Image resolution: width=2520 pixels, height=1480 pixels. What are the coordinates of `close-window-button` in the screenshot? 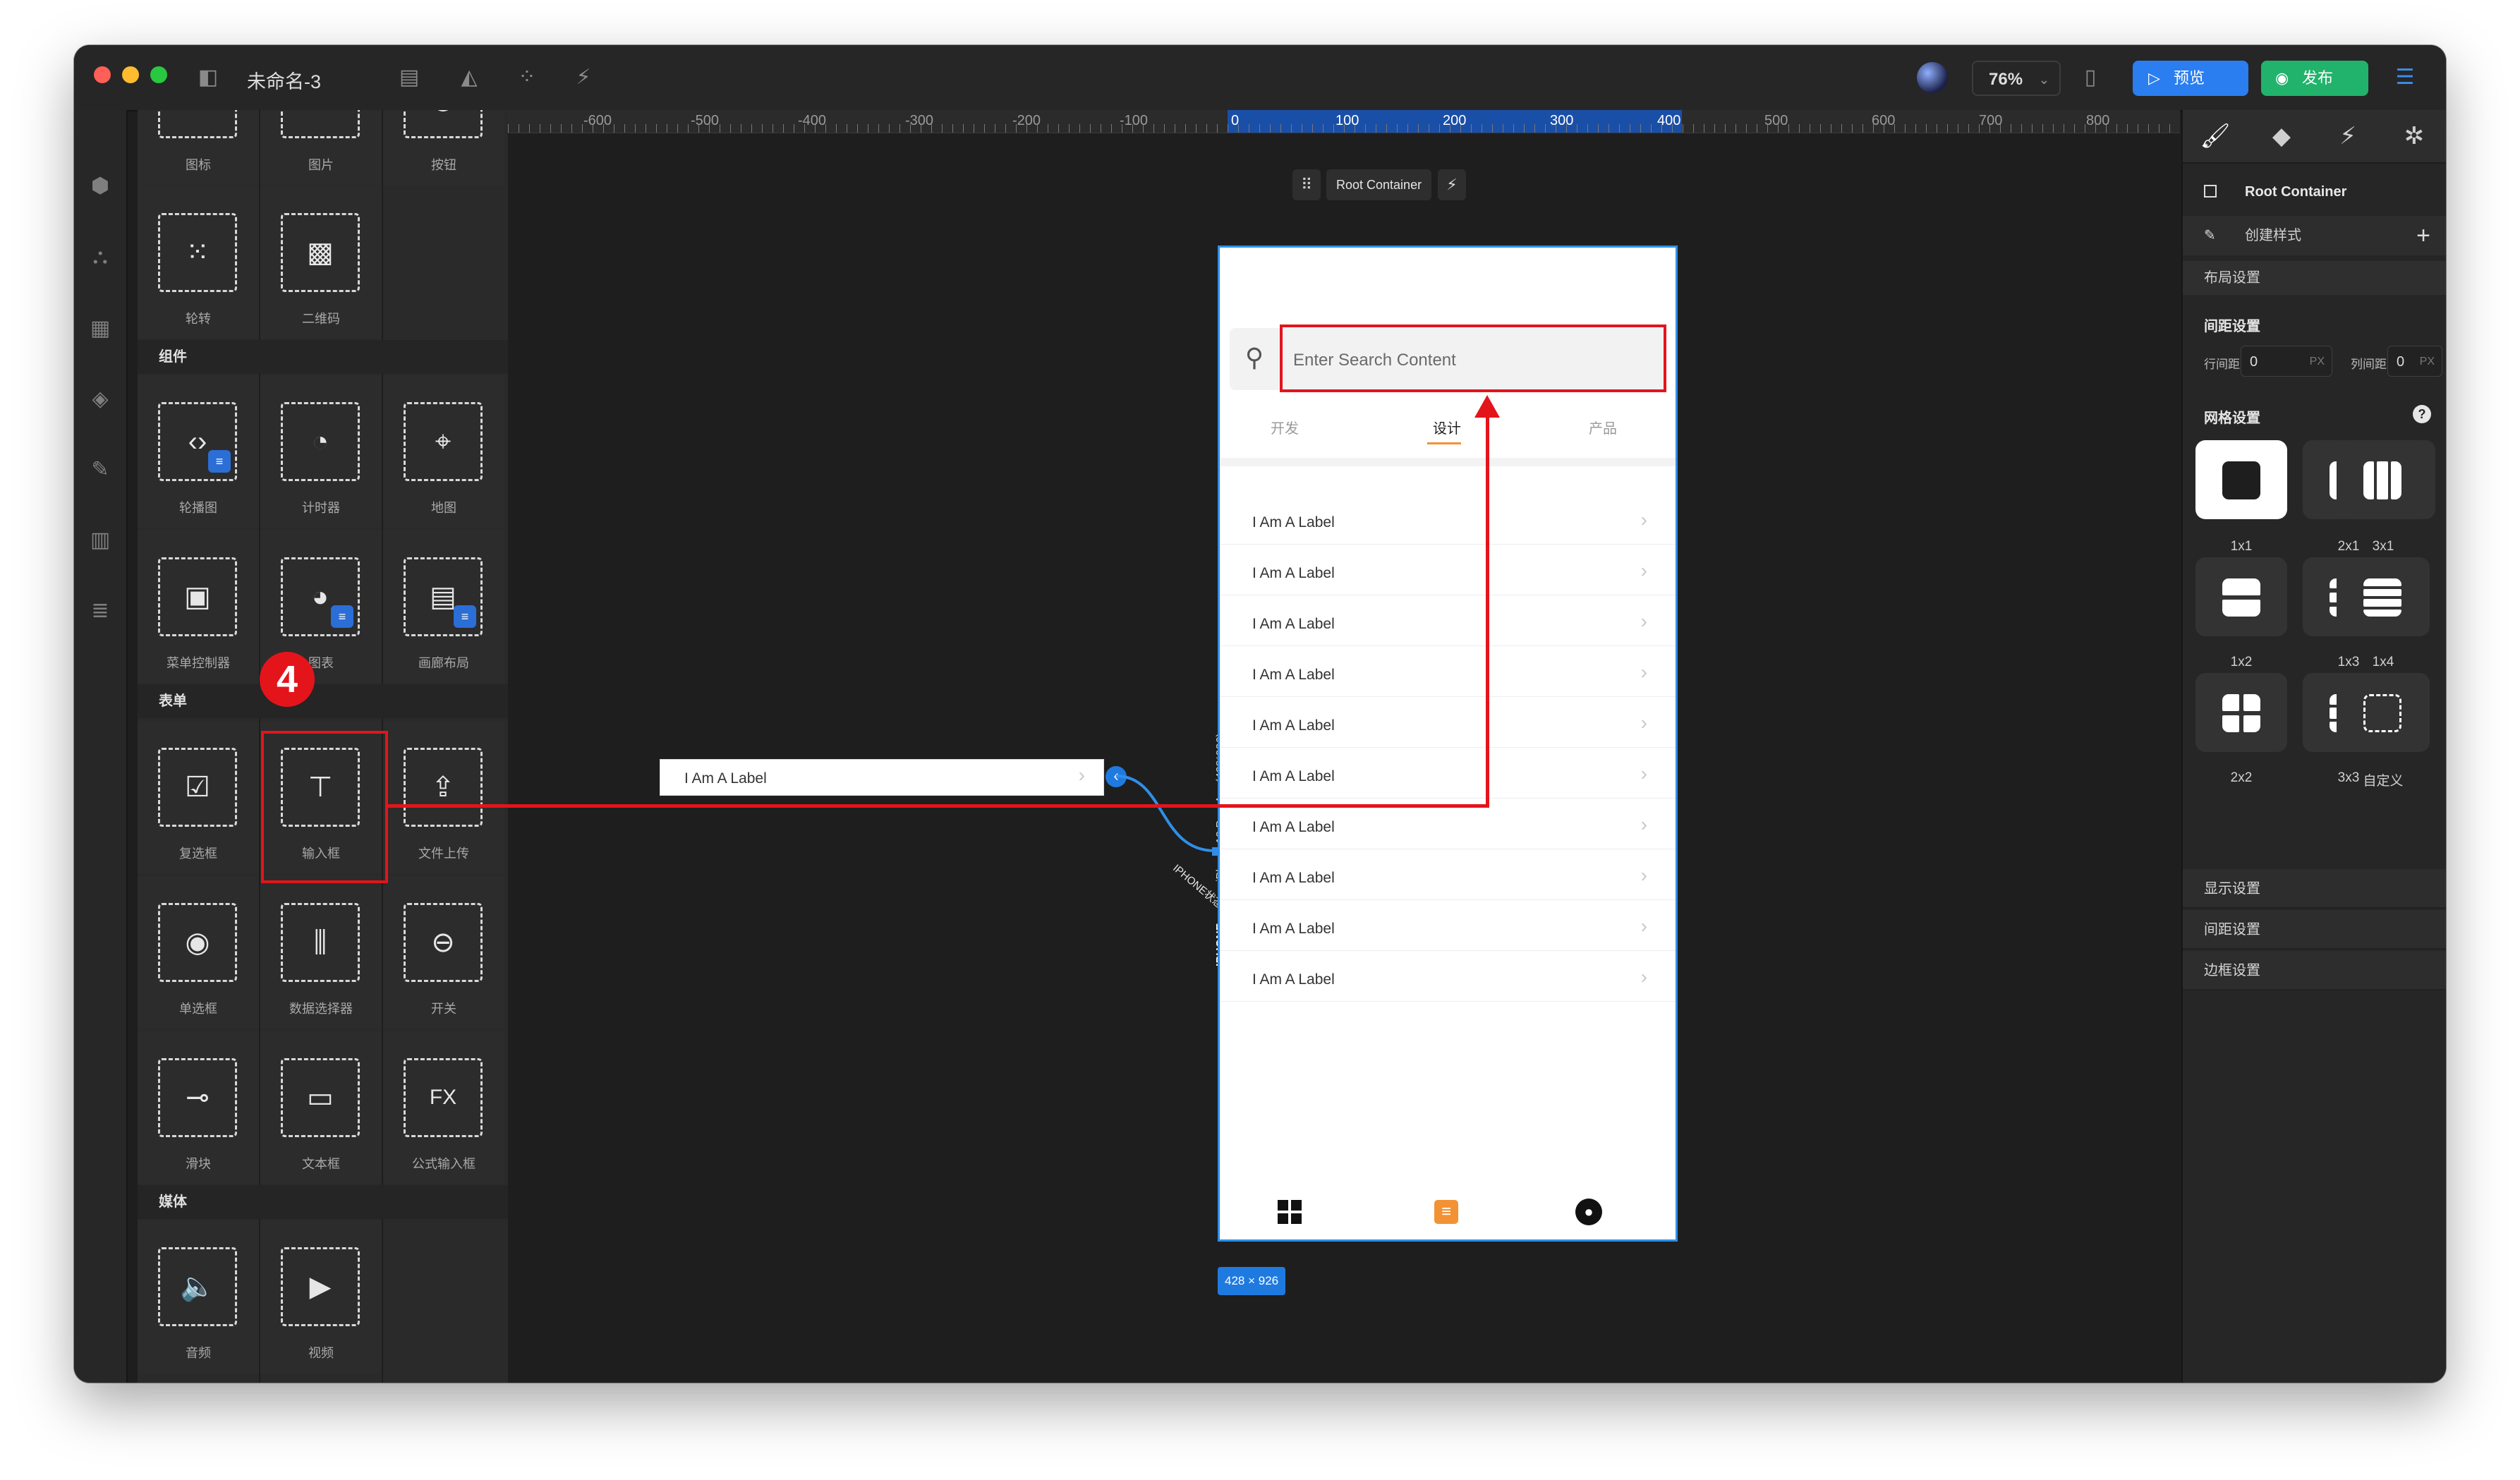 It's located at (103, 75).